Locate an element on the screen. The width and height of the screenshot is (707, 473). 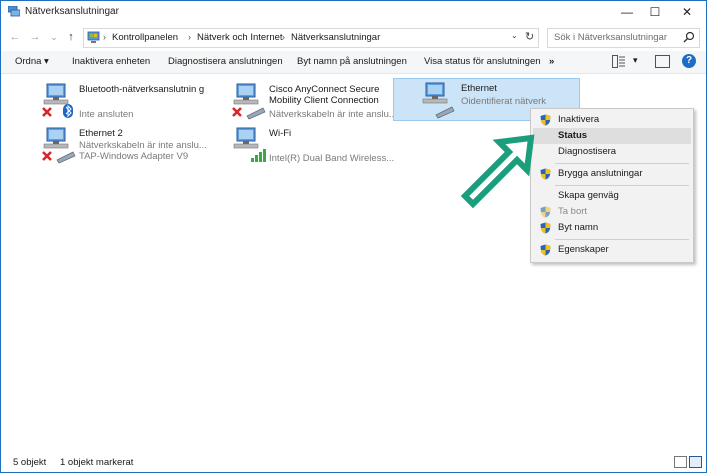
search-icon is located at coordinates (689, 37).